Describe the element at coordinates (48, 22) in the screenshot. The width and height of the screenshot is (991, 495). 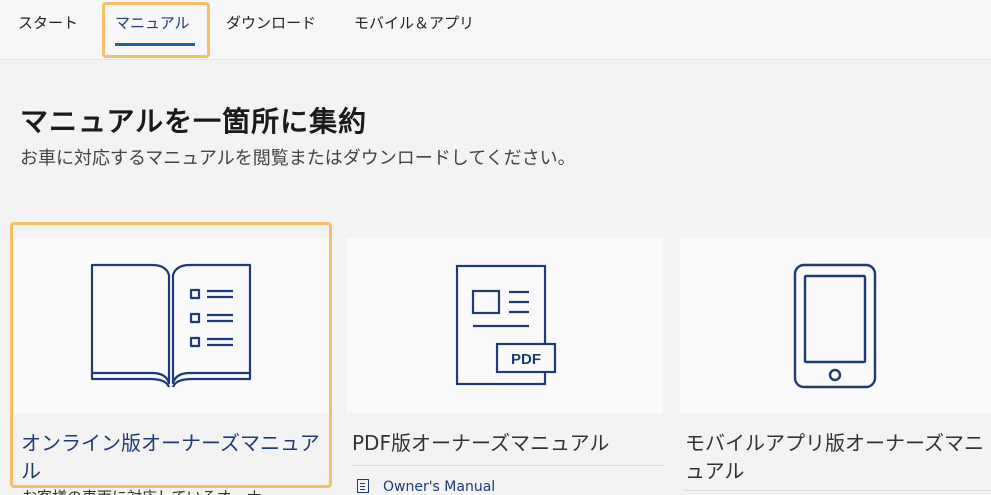
I see `nav-tab-start: スタート` at that location.